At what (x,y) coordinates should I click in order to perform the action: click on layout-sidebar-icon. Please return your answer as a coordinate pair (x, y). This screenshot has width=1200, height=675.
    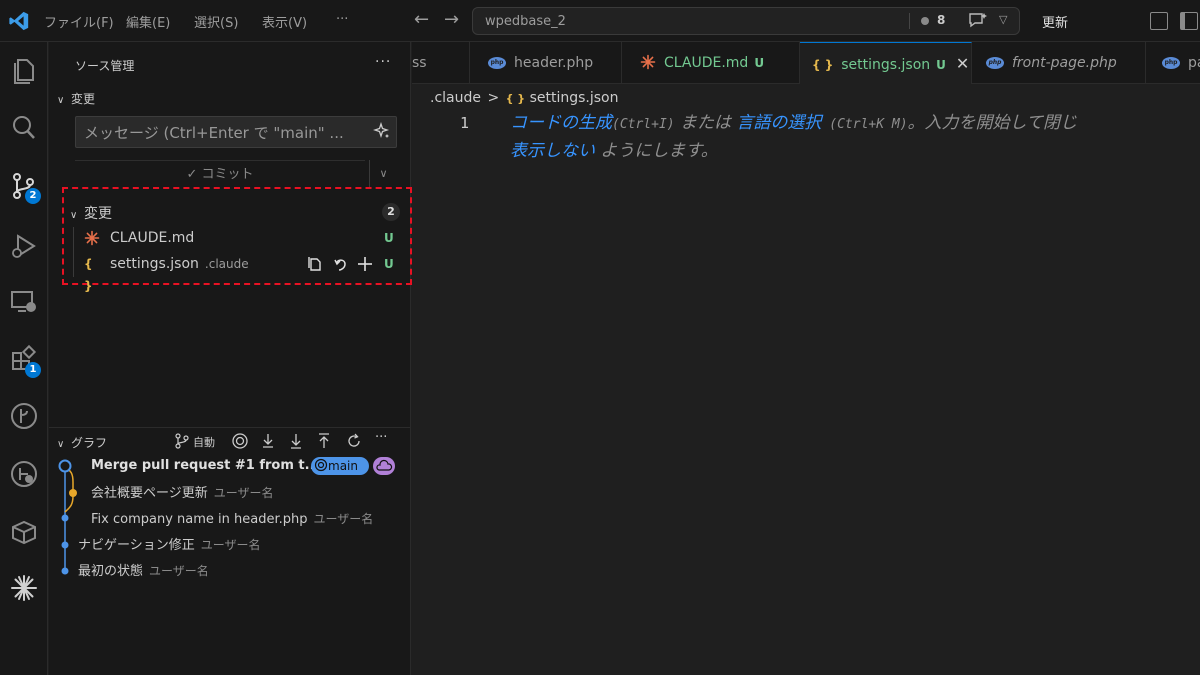
    Looking at the image, I should click on (1189, 21).